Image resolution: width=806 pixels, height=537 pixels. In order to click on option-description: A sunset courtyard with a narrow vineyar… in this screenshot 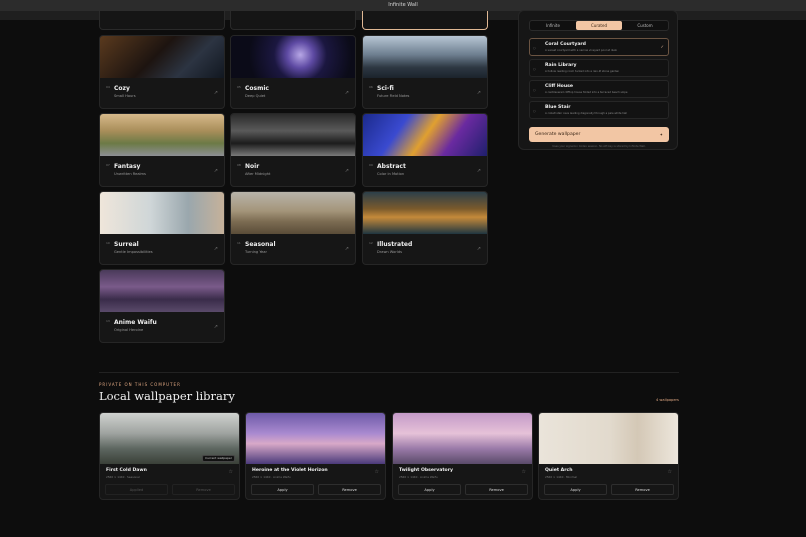, I will do `click(581, 50)`.